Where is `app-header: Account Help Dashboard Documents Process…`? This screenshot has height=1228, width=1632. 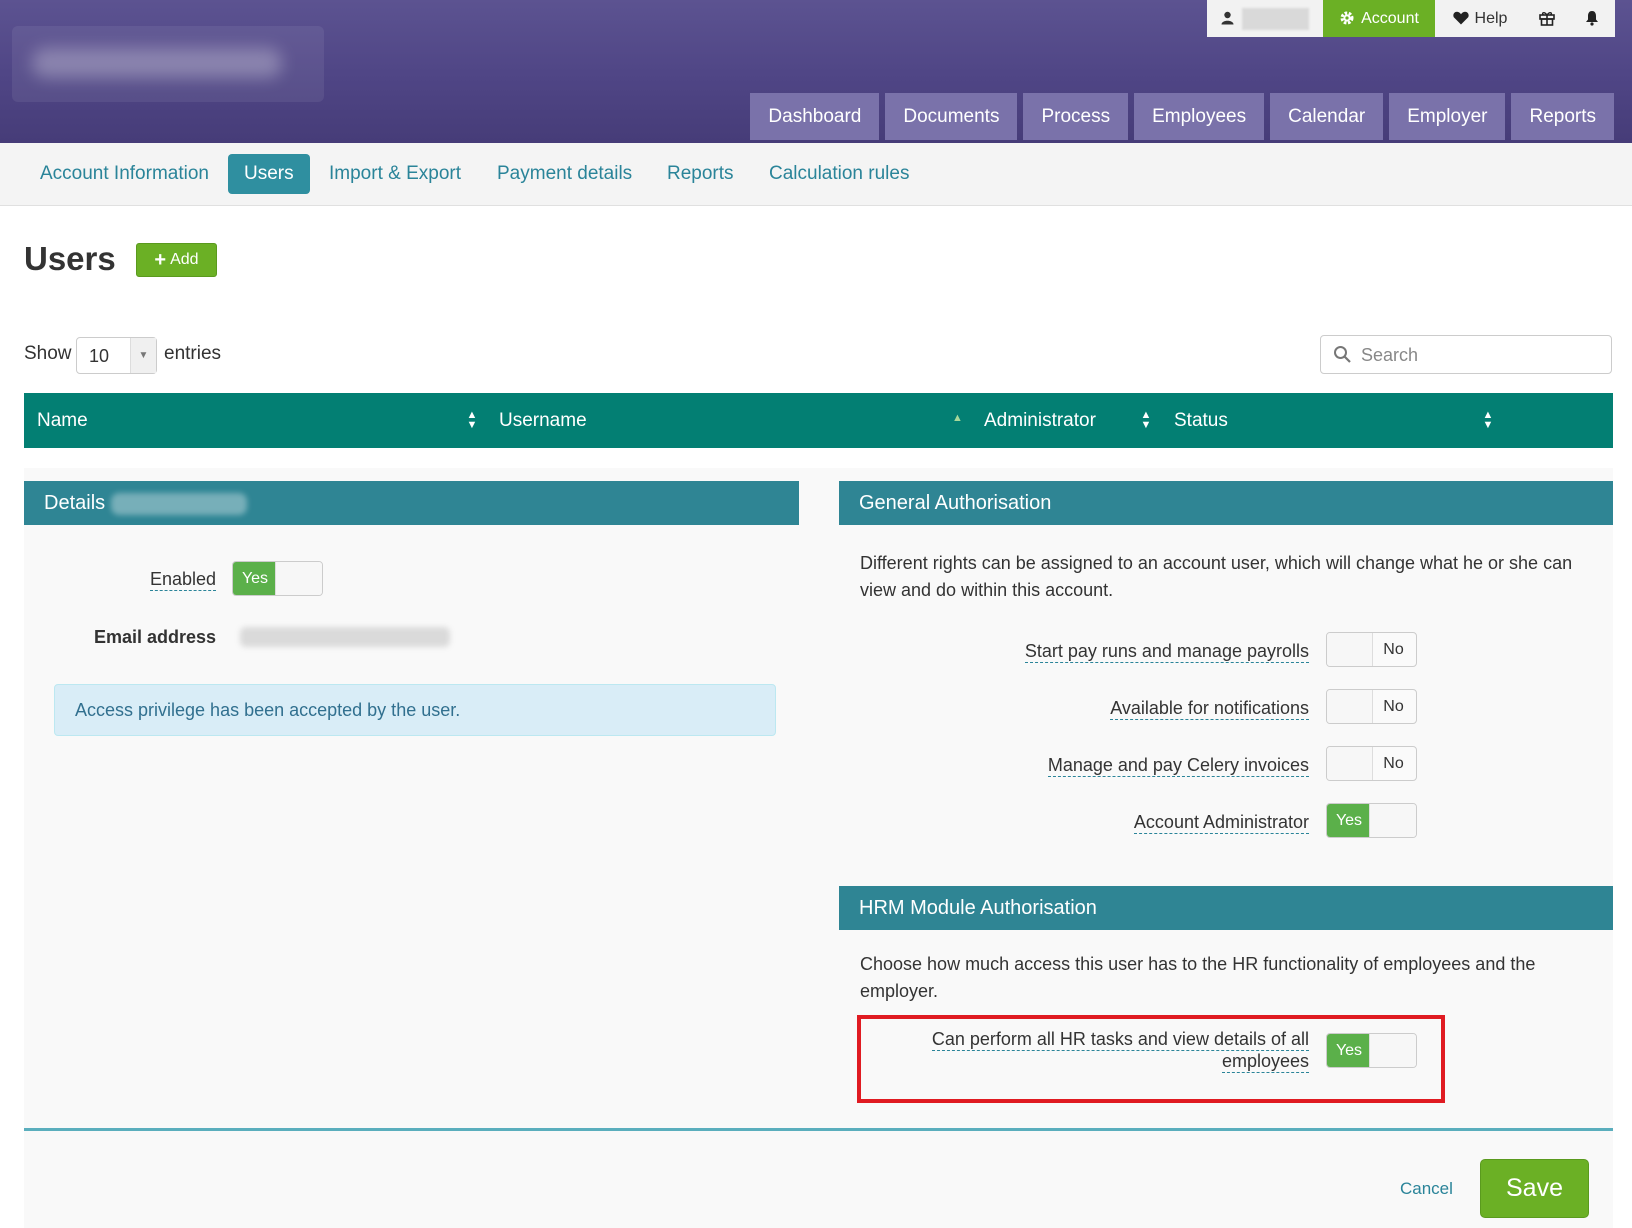
app-header: Account Help Dashboard Documents Process… is located at coordinates (816, 71).